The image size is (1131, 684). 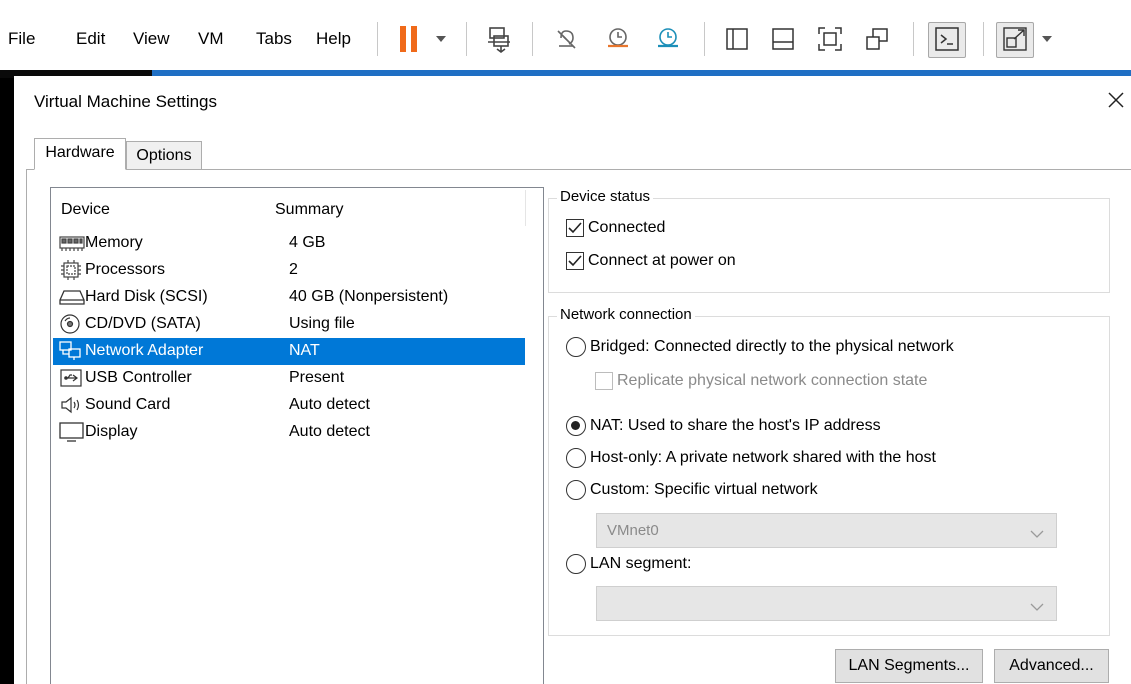 I want to click on device-name: CD/DVD (SATA), so click(x=143, y=323).